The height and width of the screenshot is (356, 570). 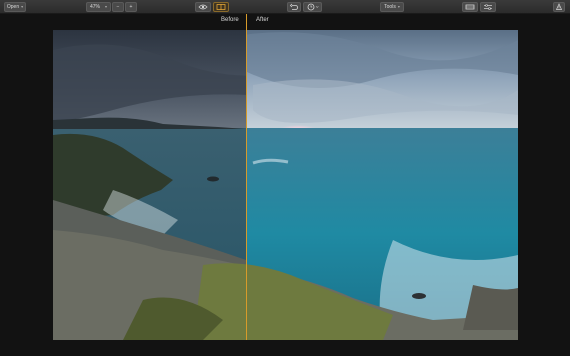 I want to click on open-button: Open ▾, so click(x=15, y=7).